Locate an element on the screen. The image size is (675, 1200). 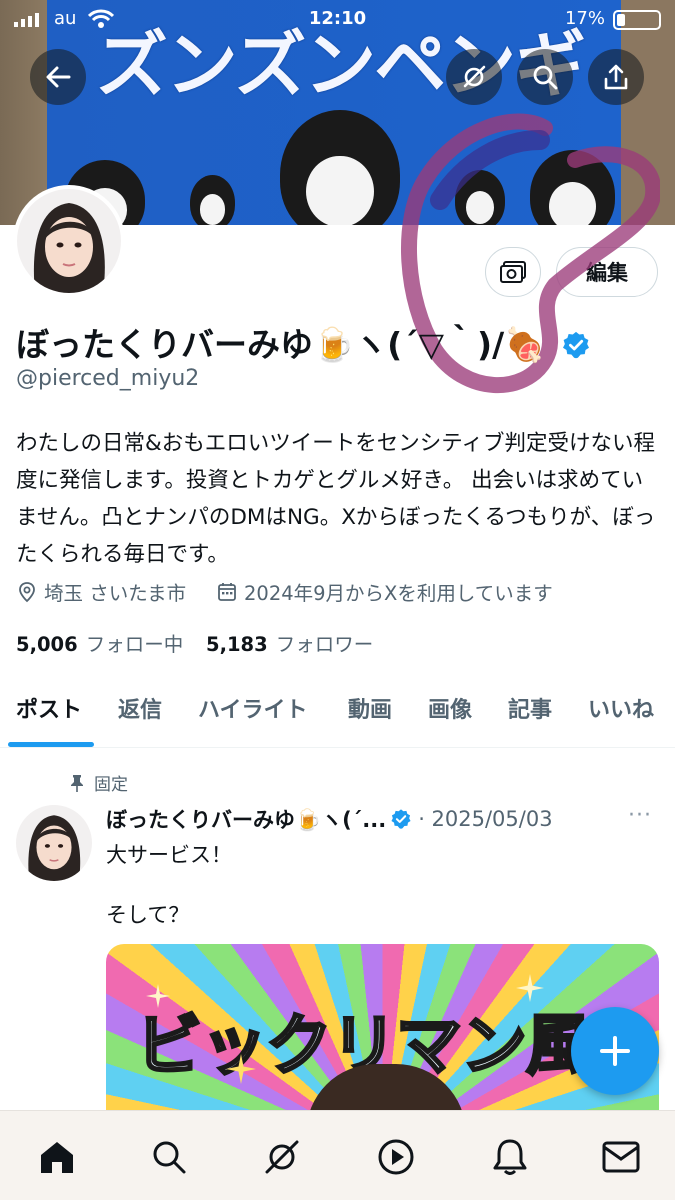
profile-joined: 2024年9月からXを利用しています is located at coordinates (384, 591).